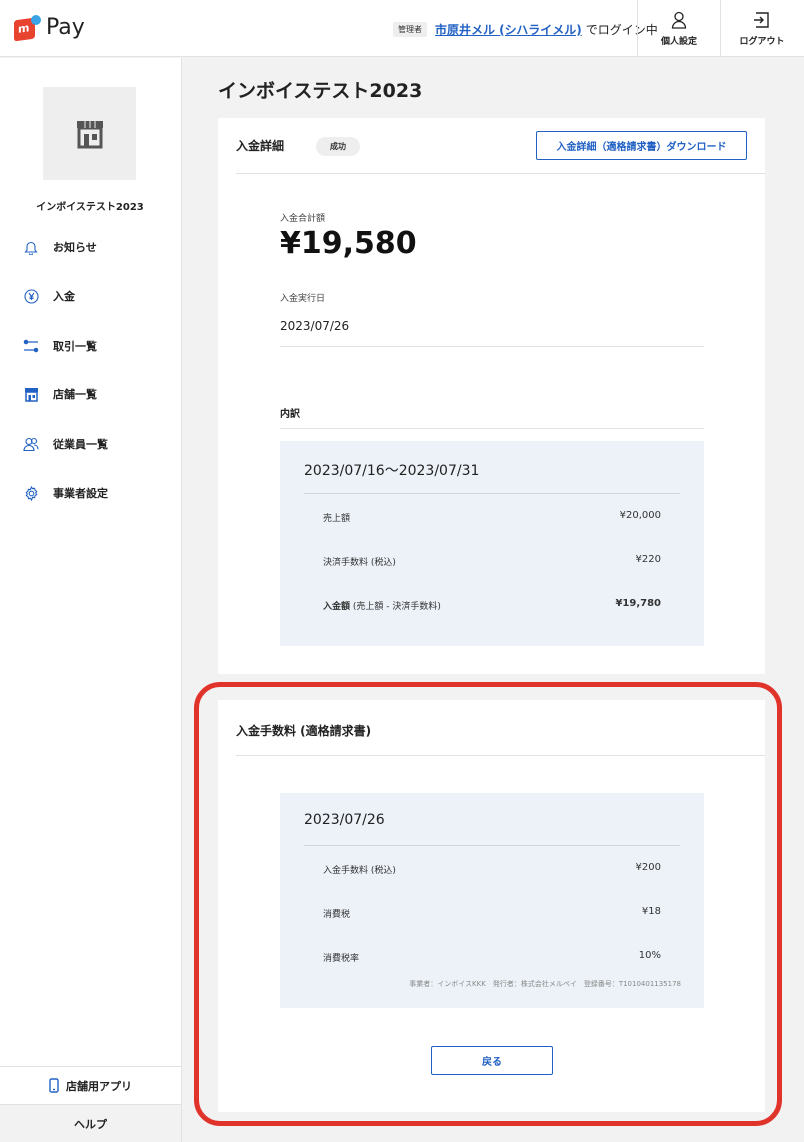 Image resolution: width=804 pixels, height=1142 pixels. What do you see at coordinates (359, 871) in the screenshot?
I see `row-label-deposit-fee: 入金手数料 (税込)` at bounding box center [359, 871].